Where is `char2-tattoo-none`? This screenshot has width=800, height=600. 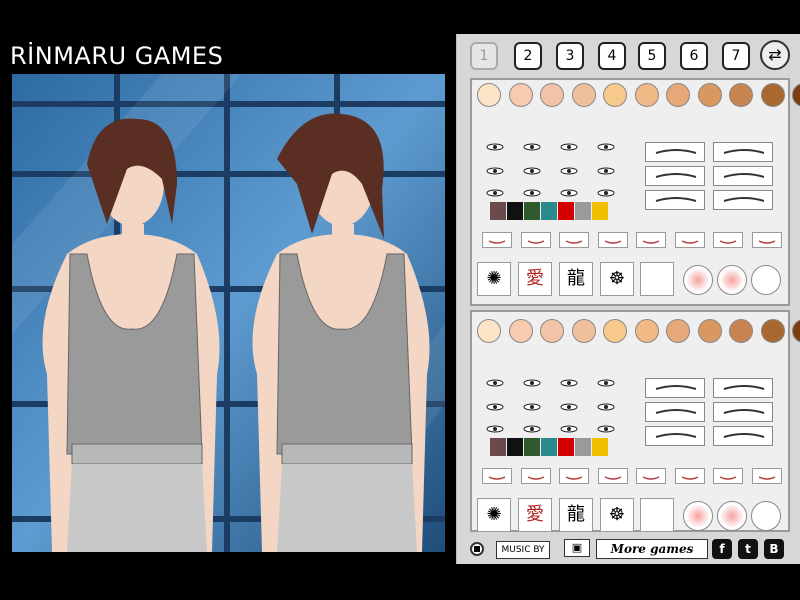 char2-tattoo-none is located at coordinates (657, 515).